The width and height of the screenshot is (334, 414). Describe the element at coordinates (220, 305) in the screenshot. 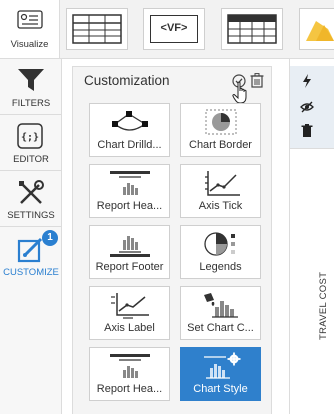

I see `set-chart-color-icon` at that location.